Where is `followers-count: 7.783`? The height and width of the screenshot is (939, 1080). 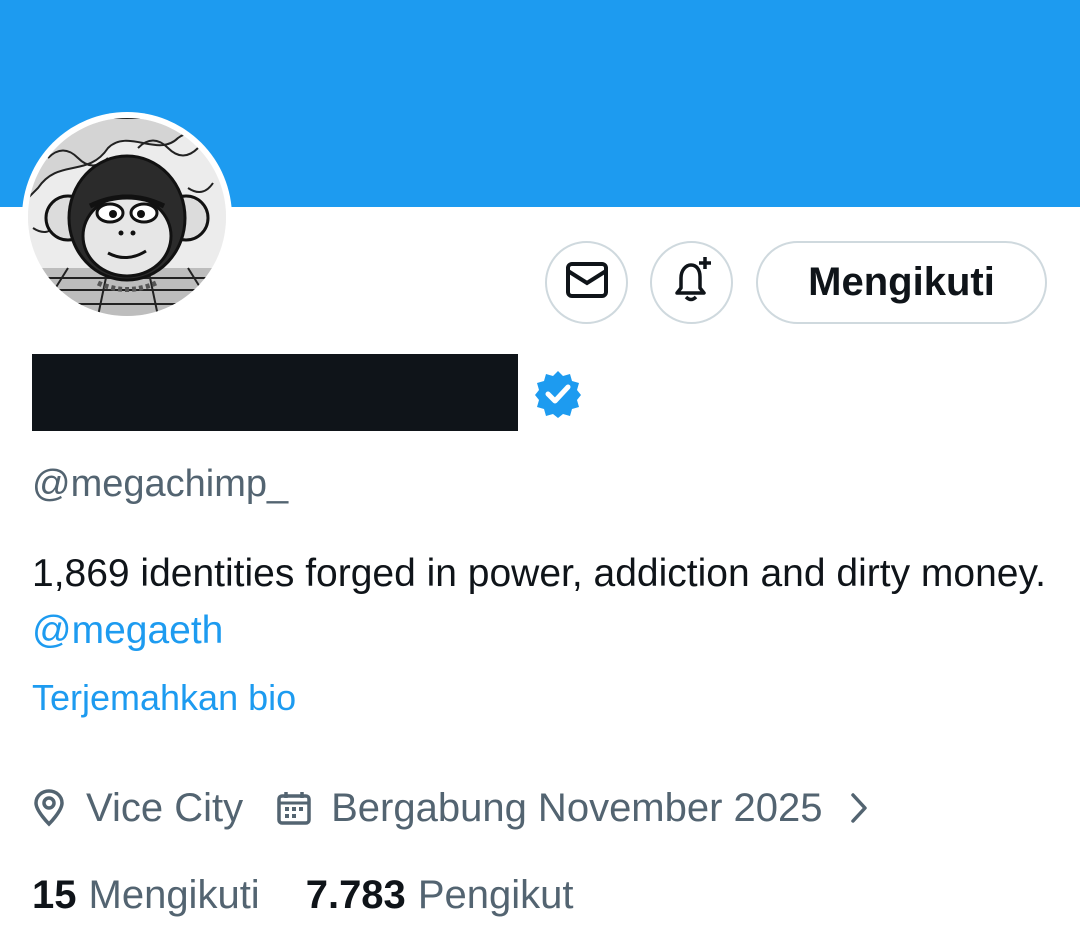 followers-count: 7.783 is located at coordinates (355, 895).